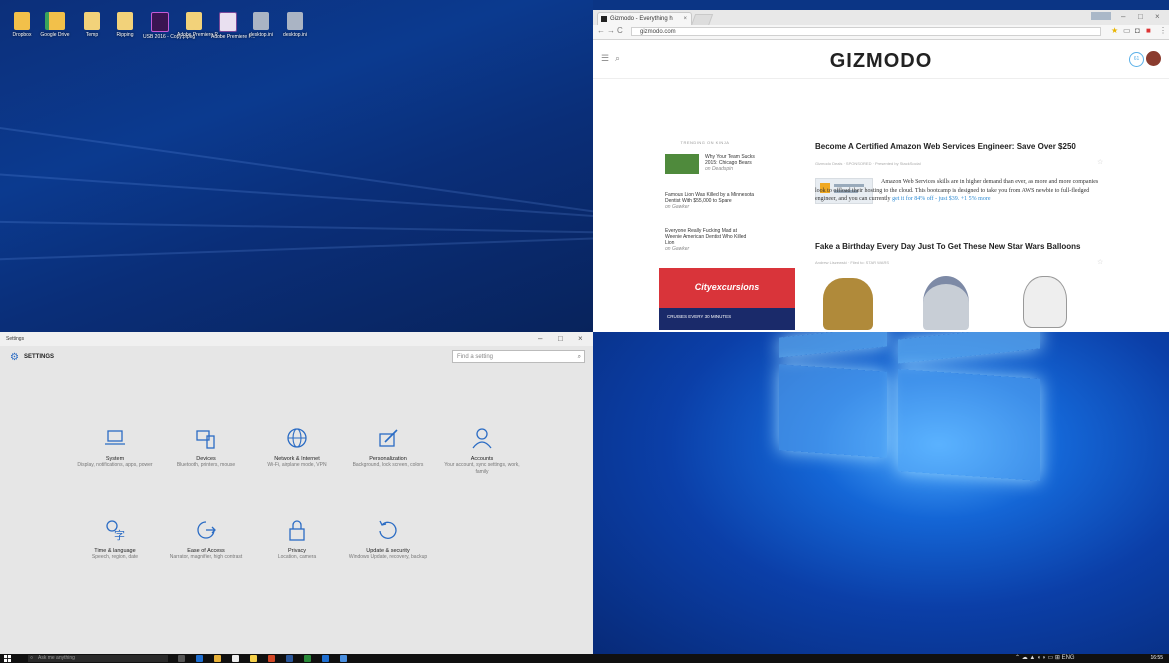  Describe the element at coordinates (388, 438) in the screenshot. I see `brush-icon` at that location.